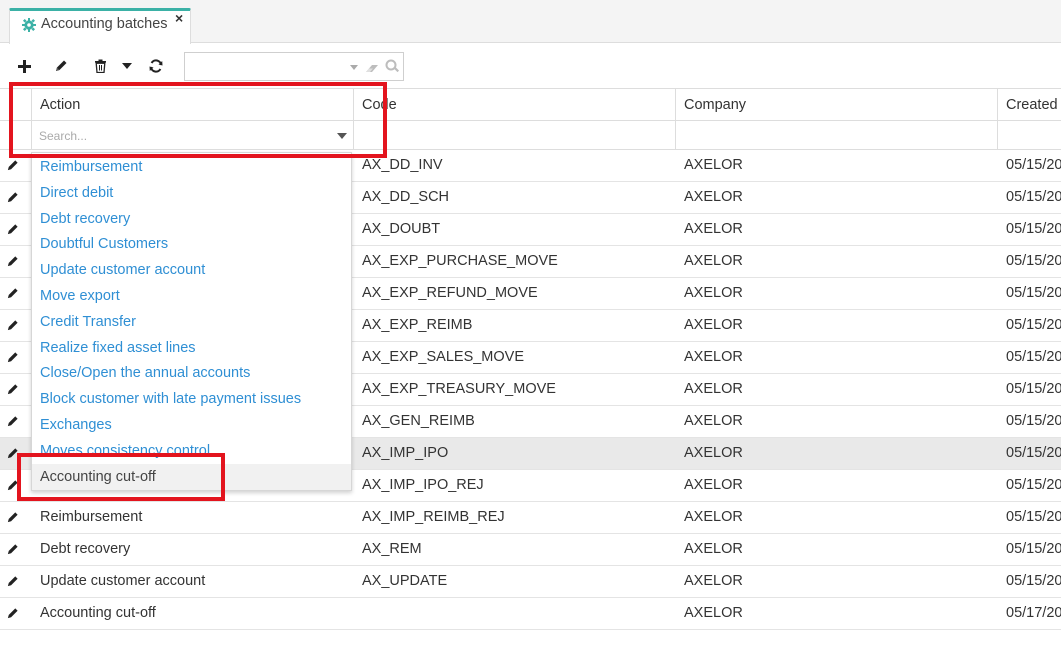 The height and width of the screenshot is (657, 1061). What do you see at coordinates (392, 68) in the screenshot?
I see `search-icon` at bounding box center [392, 68].